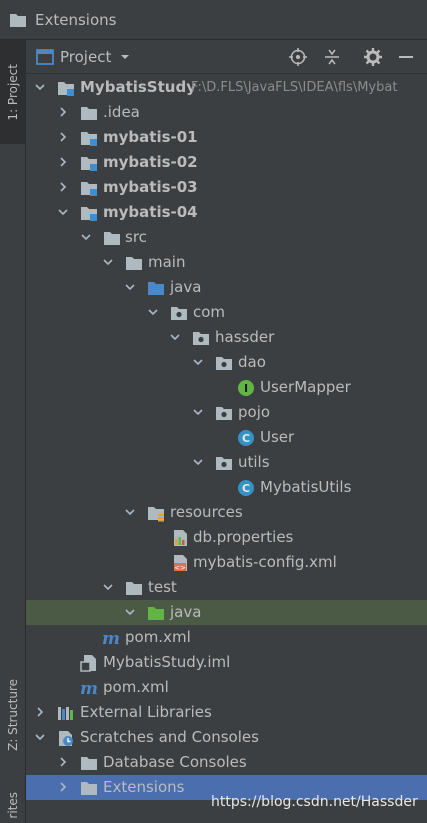 The width and height of the screenshot is (427, 823). I want to click on watermark: https://blog.csdn.net/Hassder, so click(314, 802).